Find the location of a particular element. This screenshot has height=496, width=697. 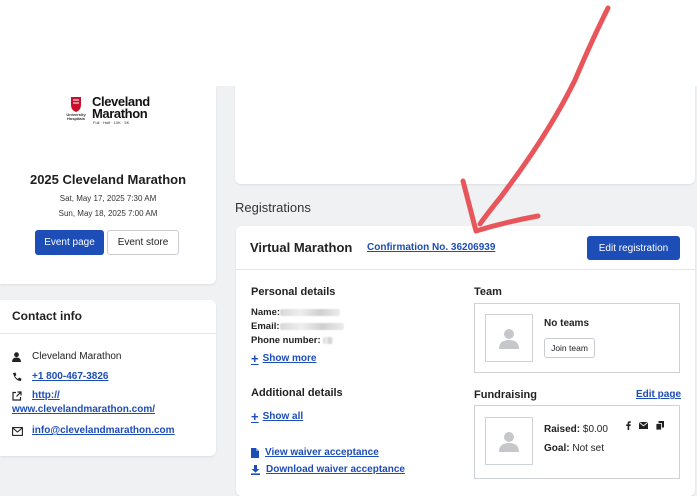

event-date-2: Sun, May 18, 2025 7:00 AM is located at coordinates (108, 213).